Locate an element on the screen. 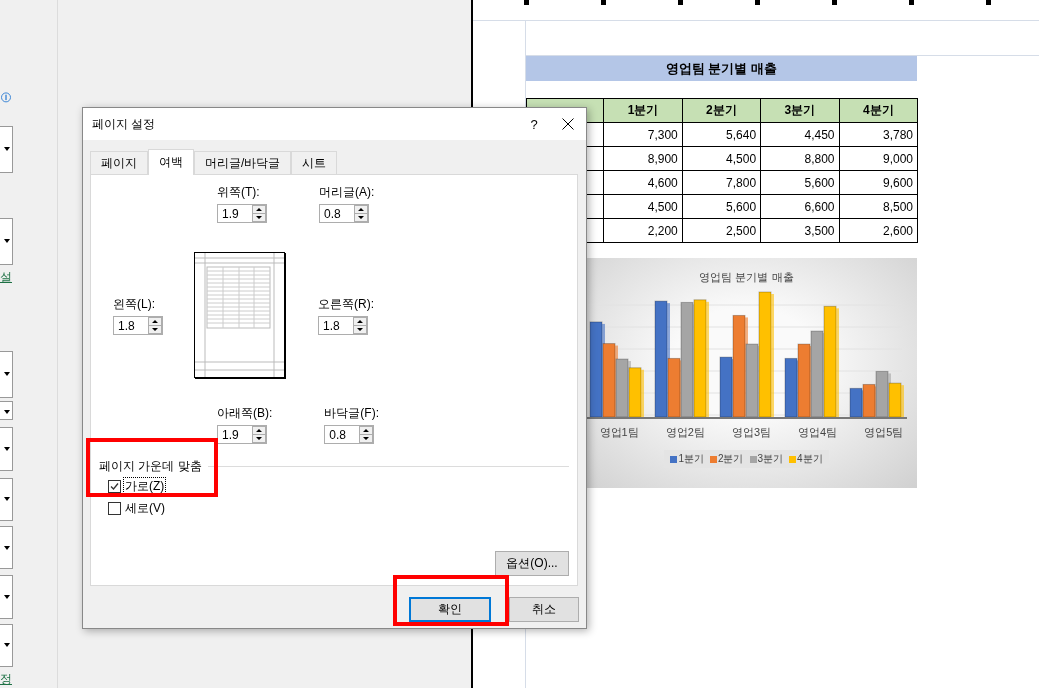 The height and width of the screenshot is (688, 1039). help-button: ? is located at coordinates (534, 124).